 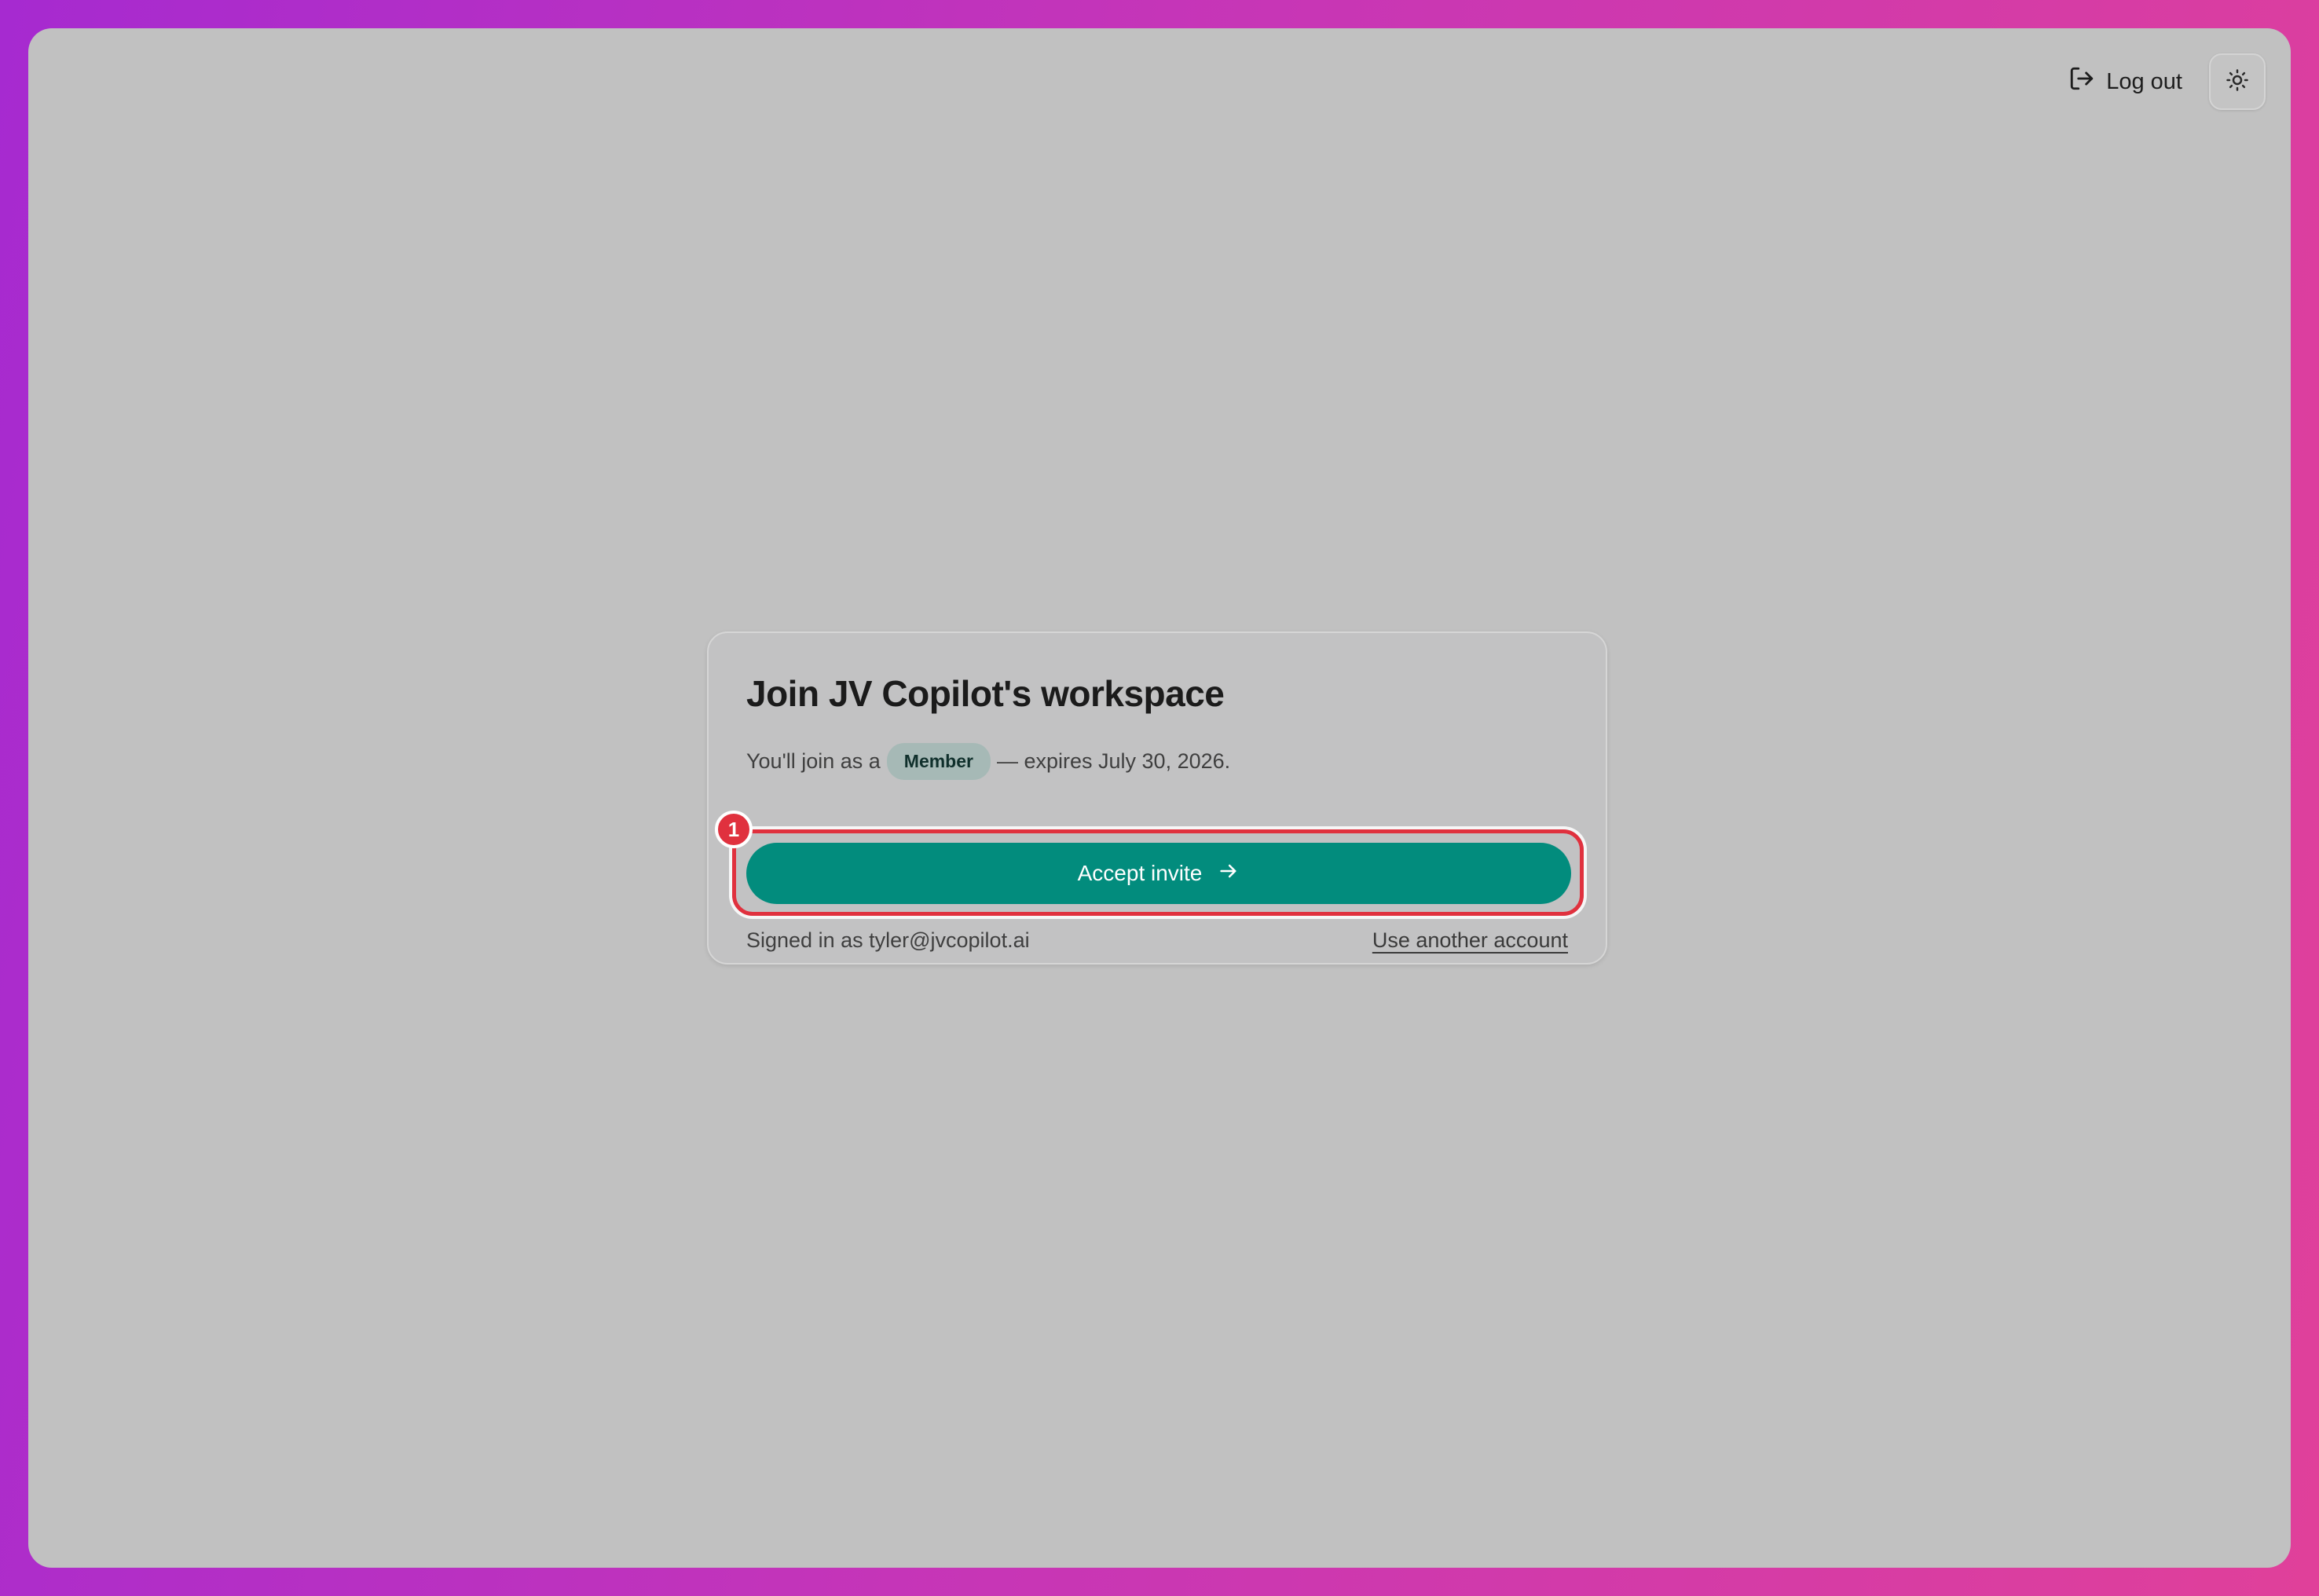 I want to click on sun-icon, so click(x=2237, y=82).